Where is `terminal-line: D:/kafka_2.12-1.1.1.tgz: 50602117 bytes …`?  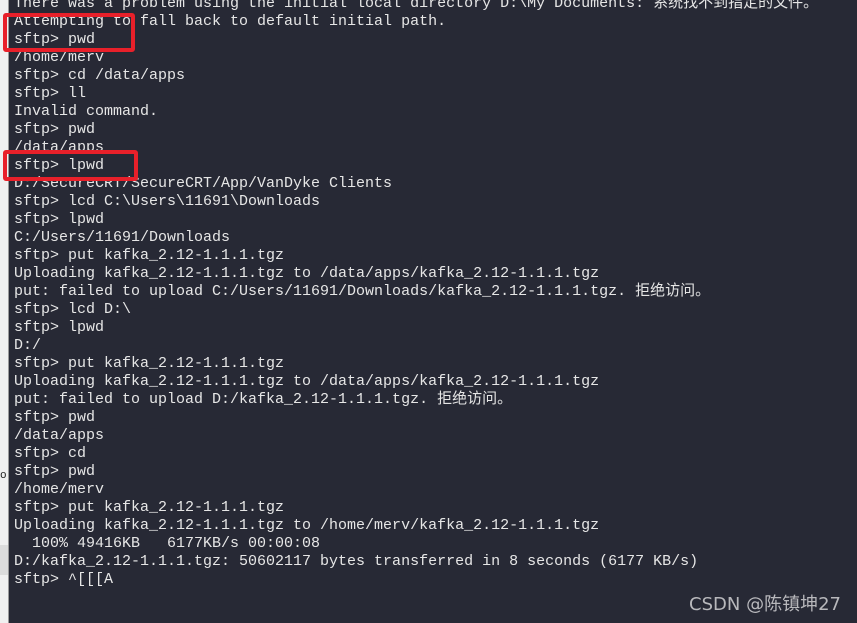
terminal-line: D:/kafka_2.12-1.1.1.tgz: 50602117 bytes … is located at coordinates (356, 561).